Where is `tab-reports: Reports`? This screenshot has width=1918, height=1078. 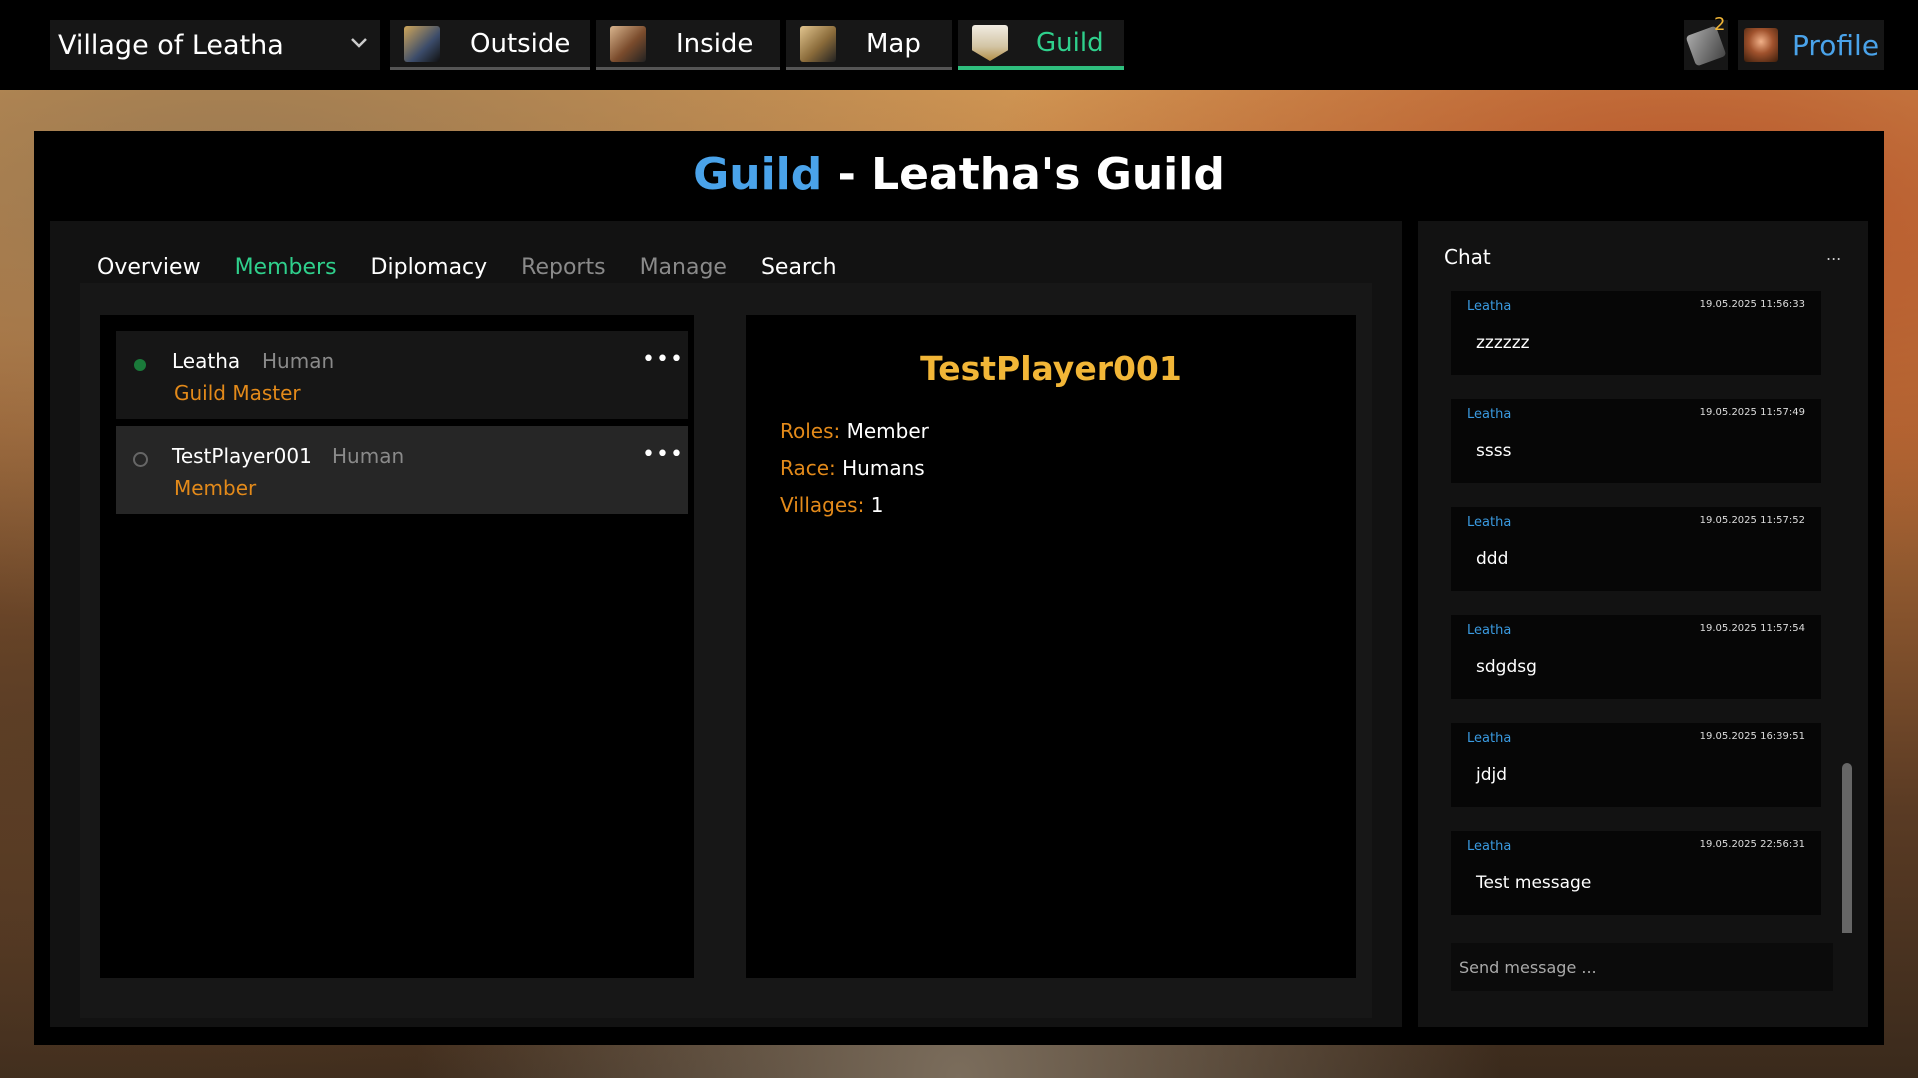 tab-reports: Reports is located at coordinates (563, 267).